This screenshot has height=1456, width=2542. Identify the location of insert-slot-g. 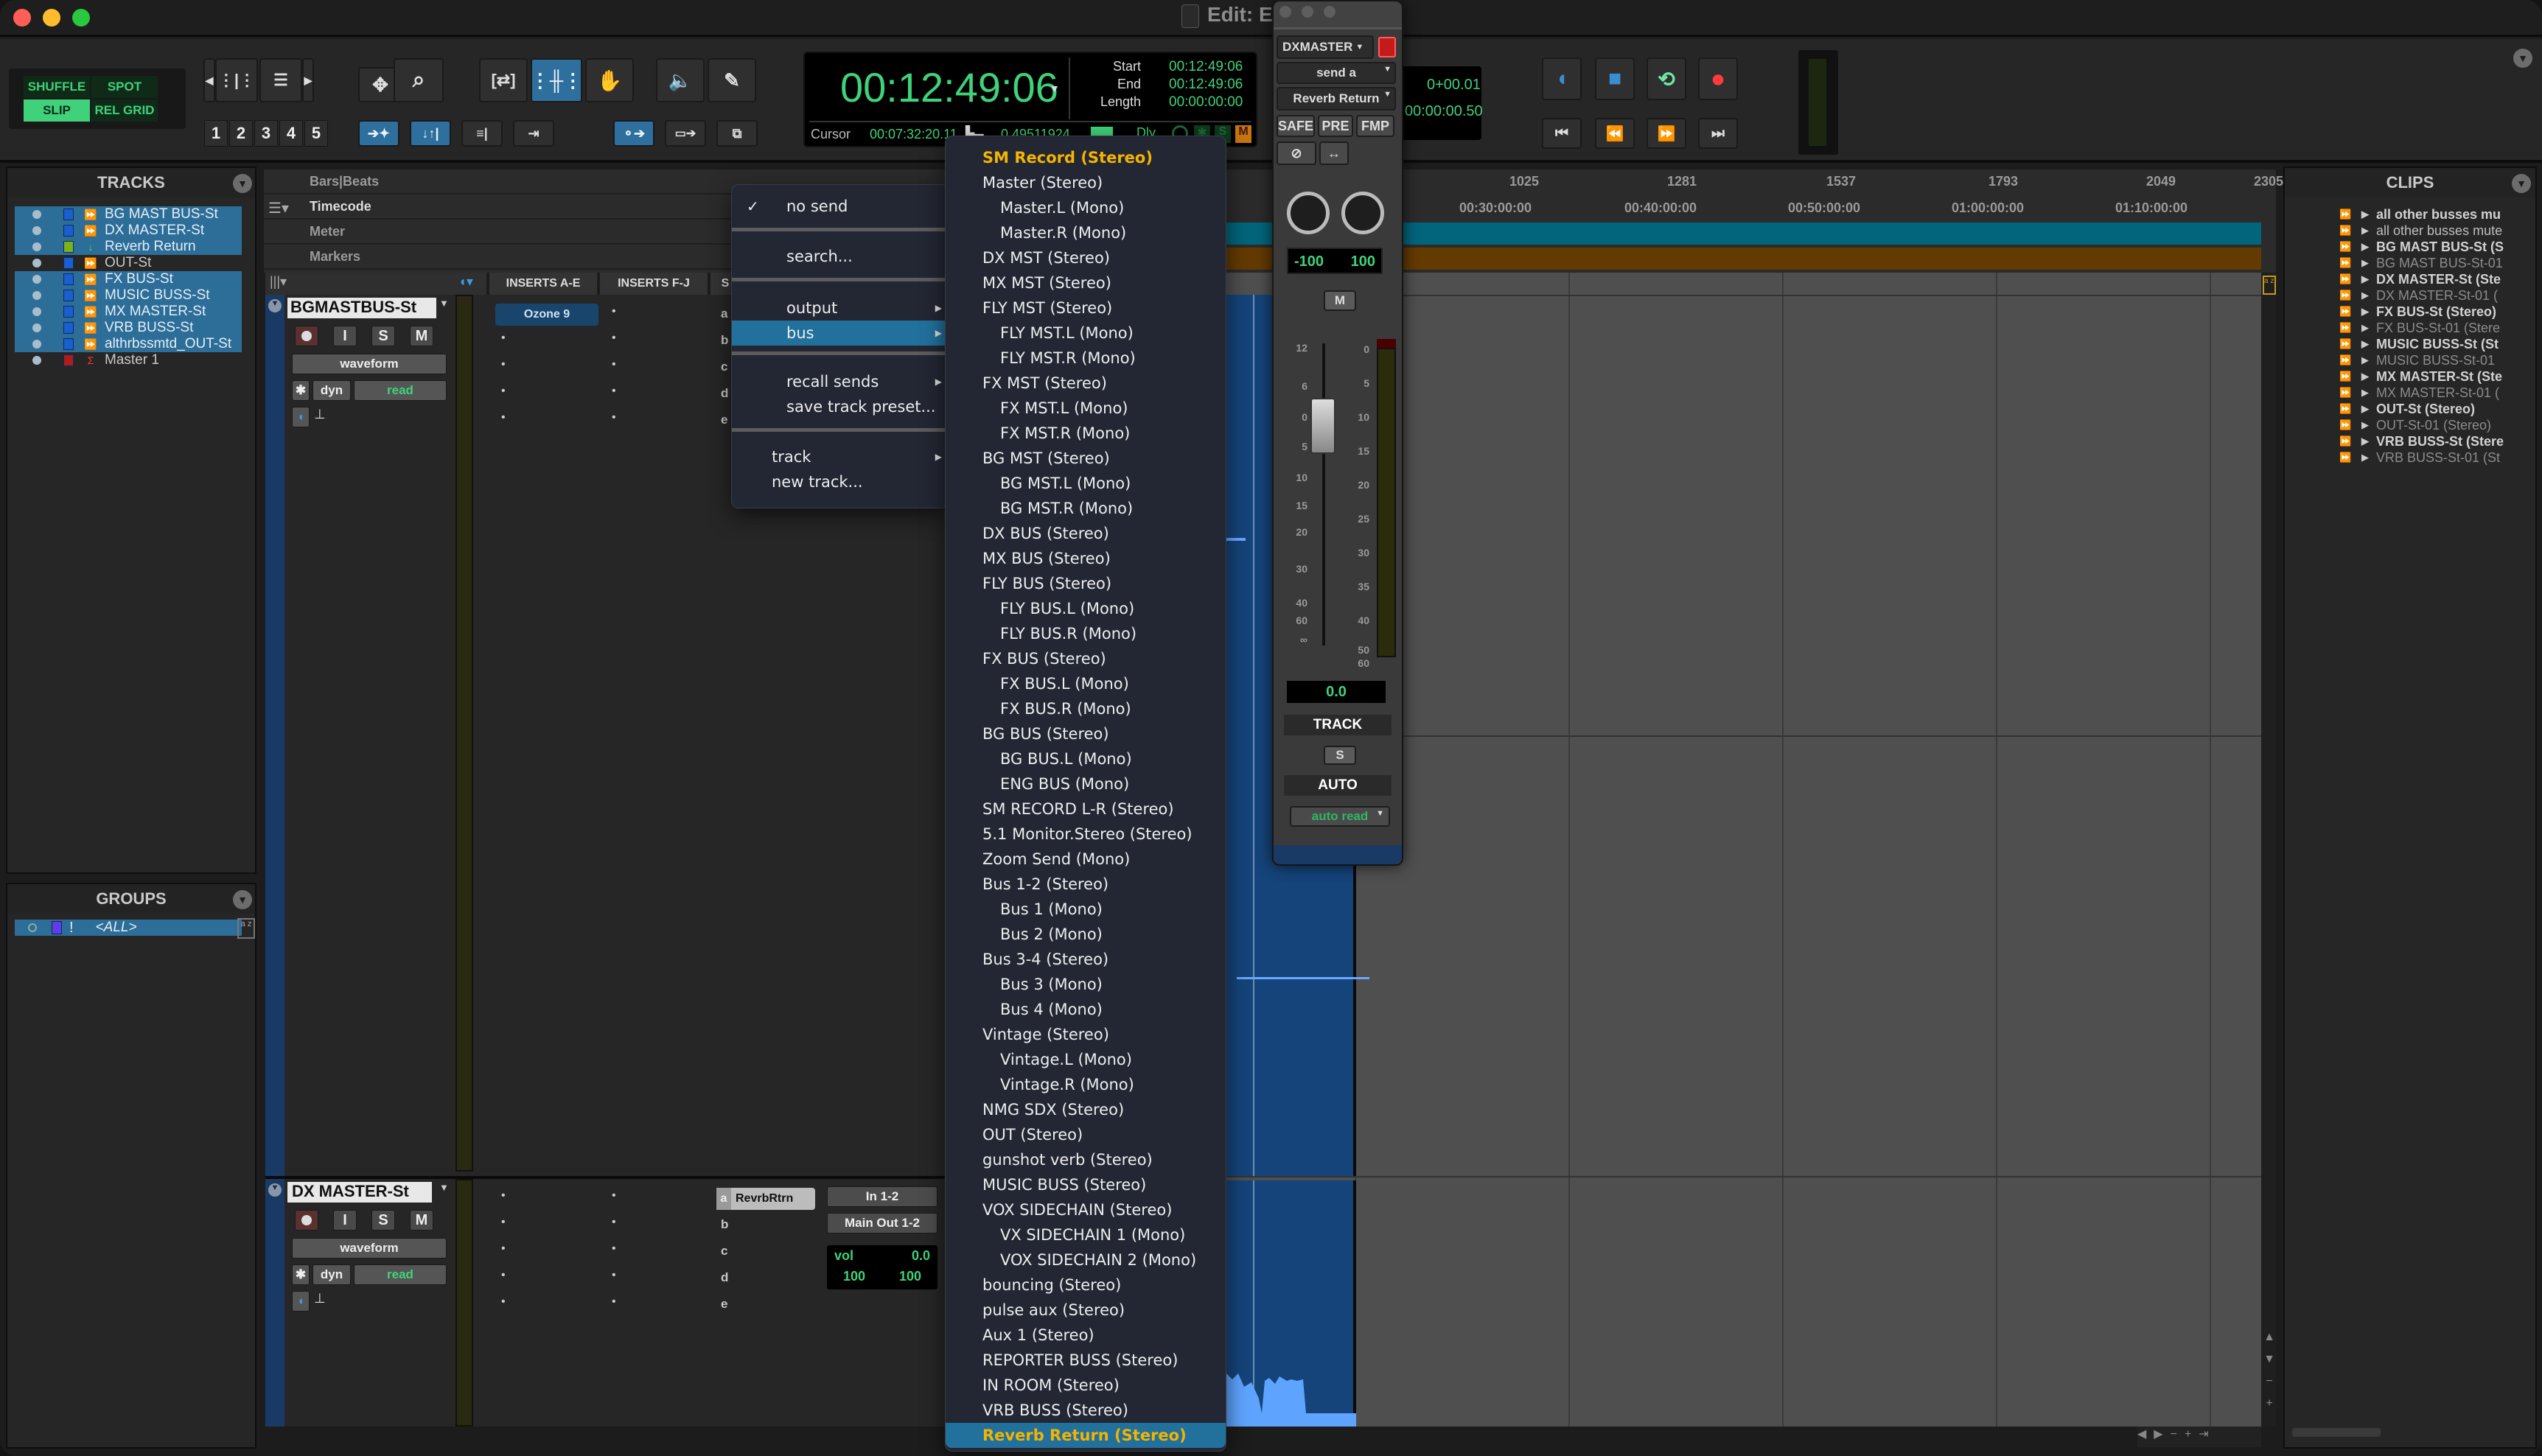
(657, 341).